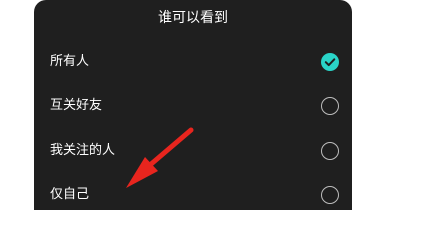 The height and width of the screenshot is (240, 447). I want to click on option-everyone: 所有人, so click(193, 62).